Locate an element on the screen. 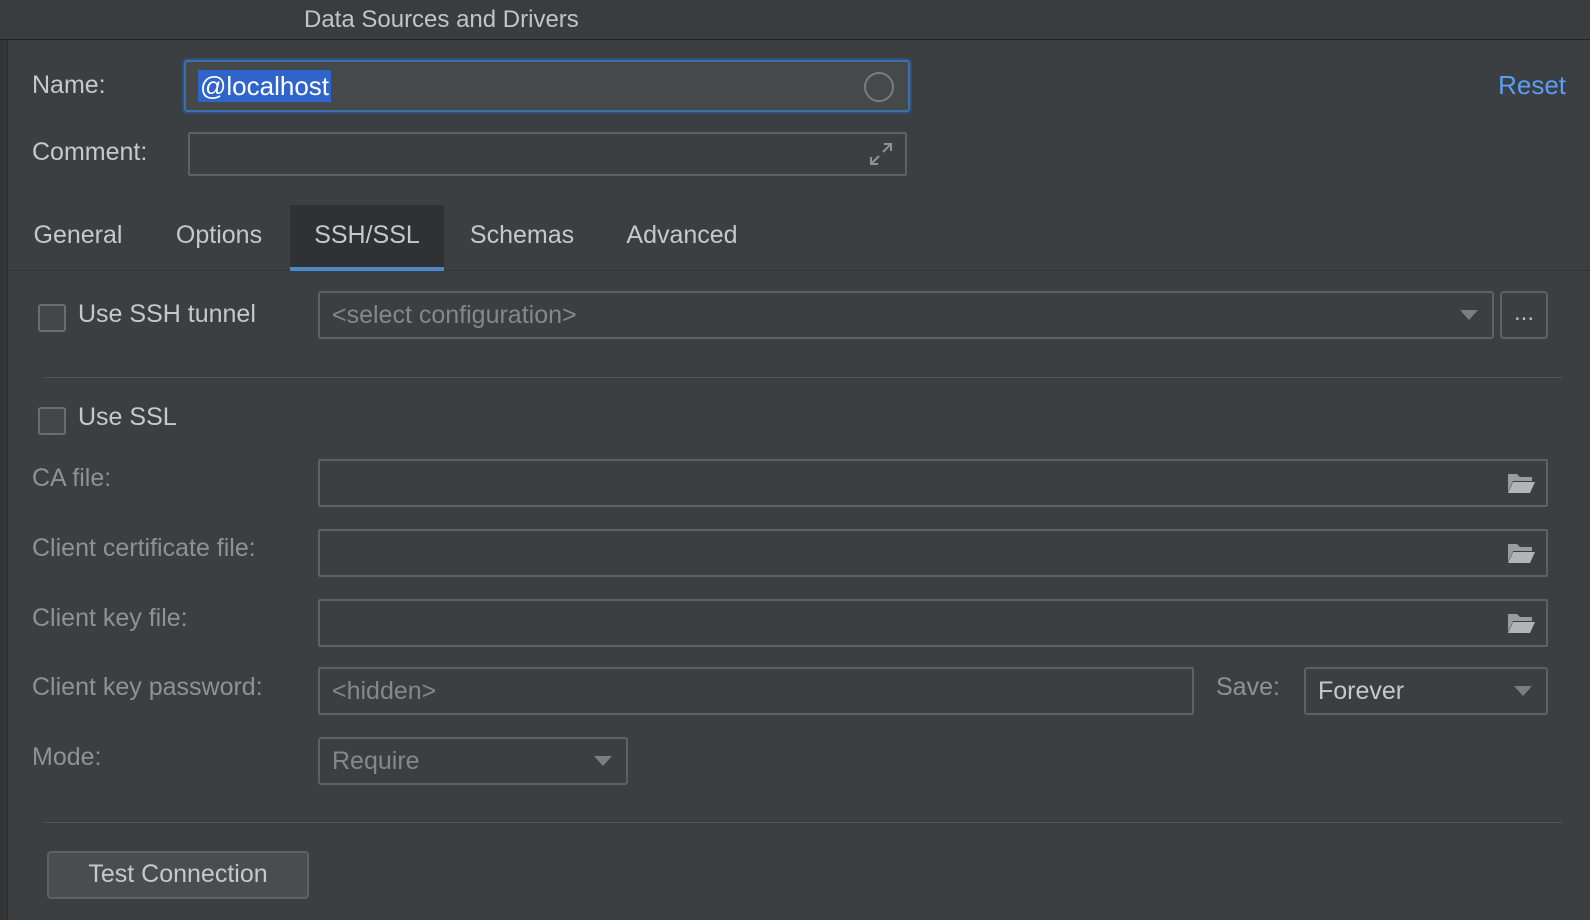  expand-icon is located at coordinates (881, 154).